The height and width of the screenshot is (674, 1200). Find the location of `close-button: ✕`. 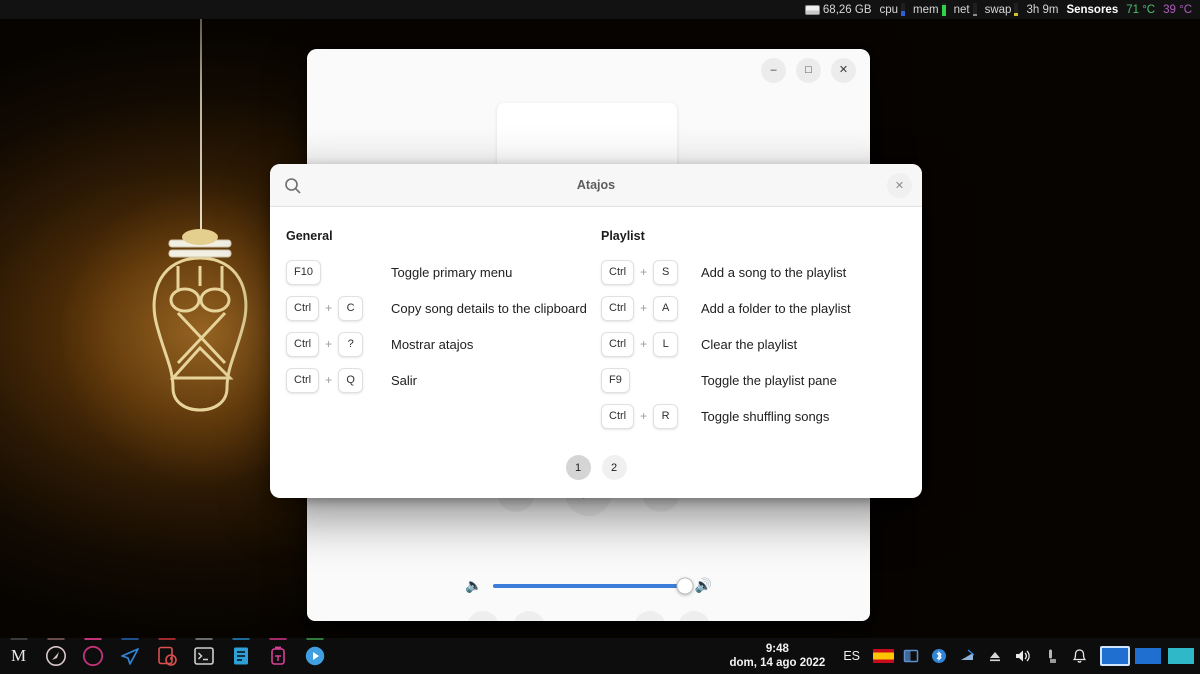

close-button: ✕ is located at coordinates (843, 70).